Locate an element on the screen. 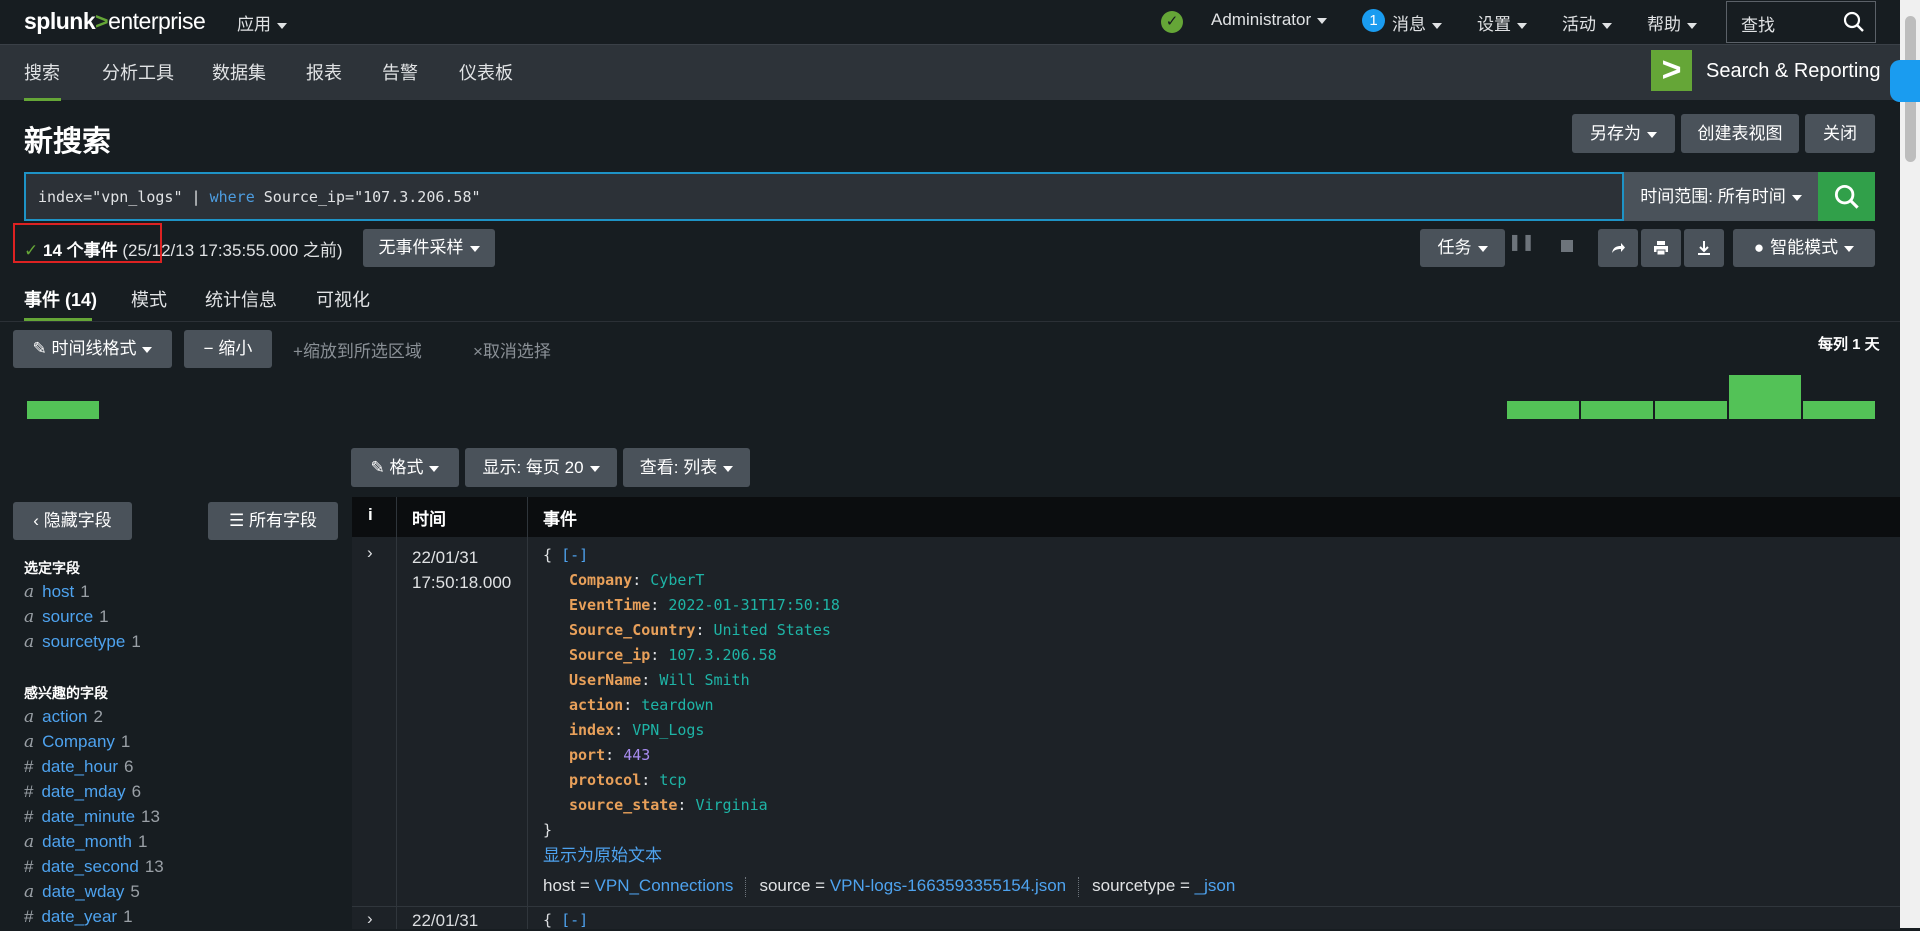  job-menu-button: 任务 is located at coordinates (1462, 248).